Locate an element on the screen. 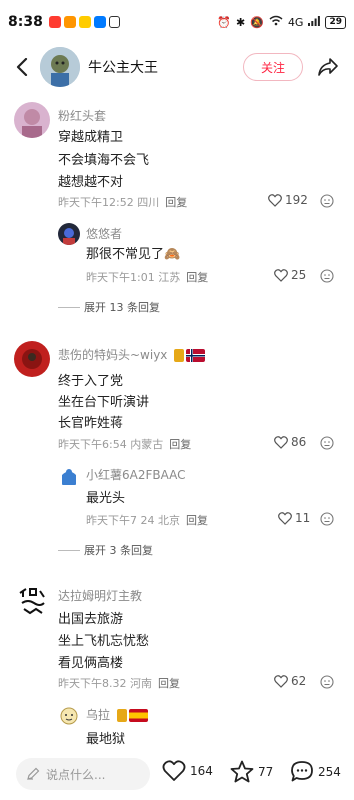 The image size is (354, 800). expand-replies-label: 展开 3 条回复 is located at coordinates (118, 550).